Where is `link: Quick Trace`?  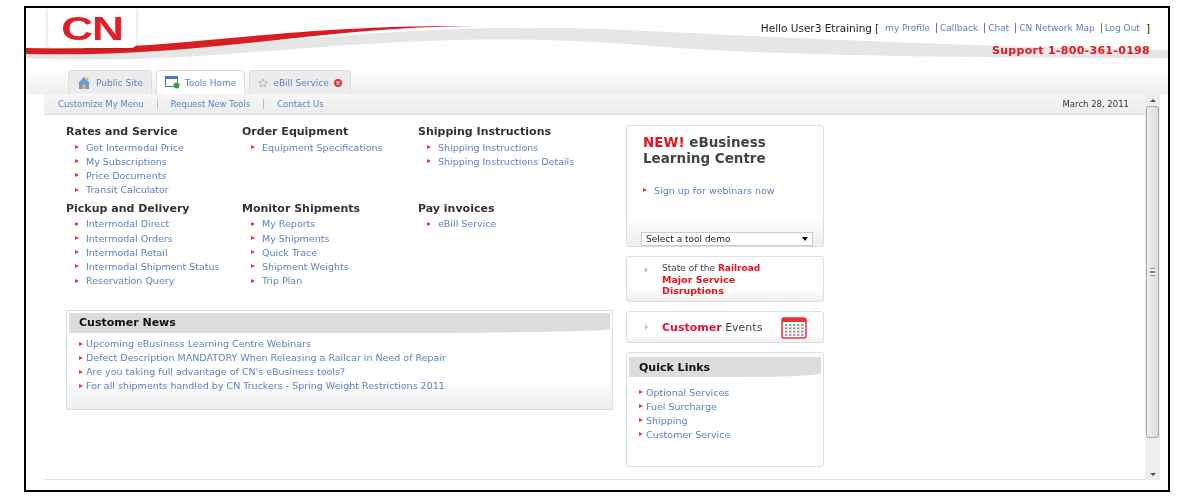 link: Quick Trace is located at coordinates (290, 252).